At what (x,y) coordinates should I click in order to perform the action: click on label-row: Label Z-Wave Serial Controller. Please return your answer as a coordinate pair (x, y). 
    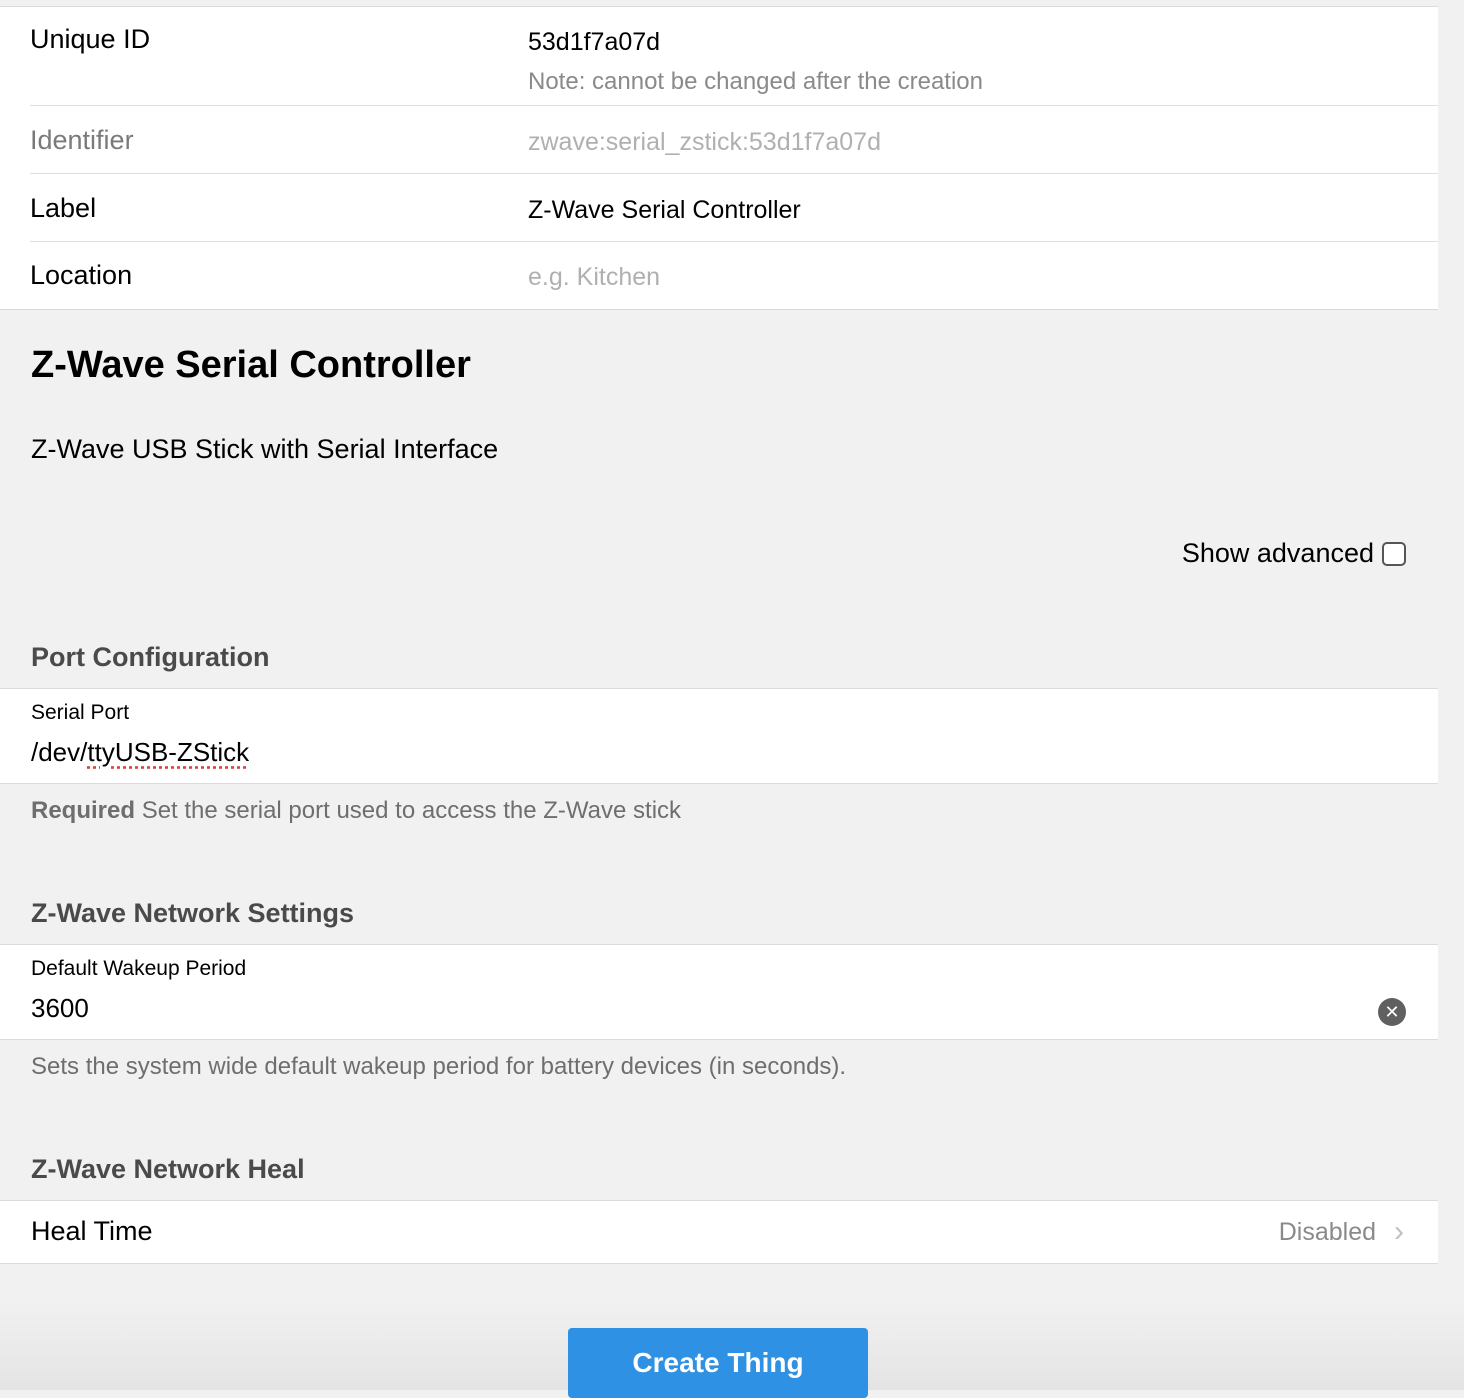
    Looking at the image, I should click on (734, 208).